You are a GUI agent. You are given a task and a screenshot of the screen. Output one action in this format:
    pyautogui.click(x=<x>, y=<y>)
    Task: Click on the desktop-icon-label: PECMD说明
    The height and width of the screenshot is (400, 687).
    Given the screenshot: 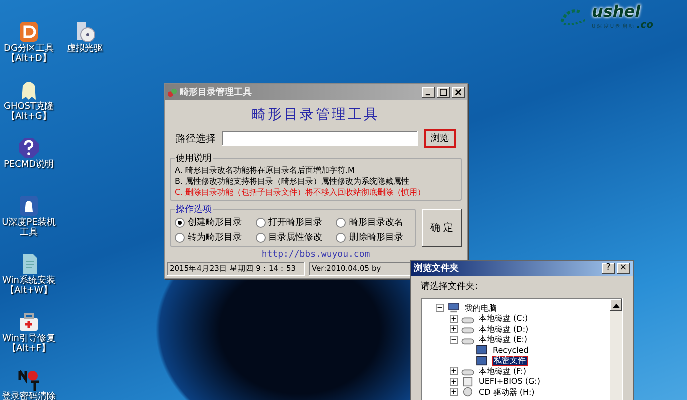 What is the action you would take?
    pyautogui.click(x=29, y=165)
    